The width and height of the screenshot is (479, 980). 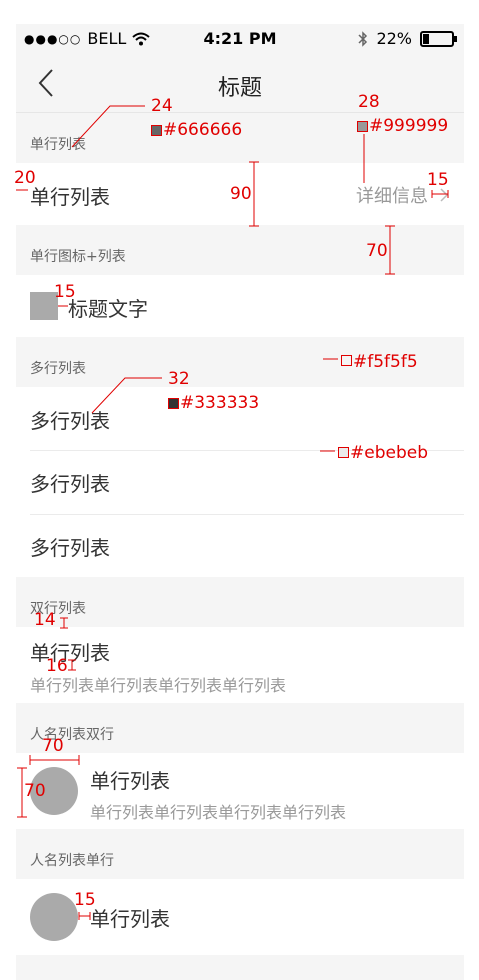 I want to click on spec-color-label: #666666, so click(x=203, y=130).